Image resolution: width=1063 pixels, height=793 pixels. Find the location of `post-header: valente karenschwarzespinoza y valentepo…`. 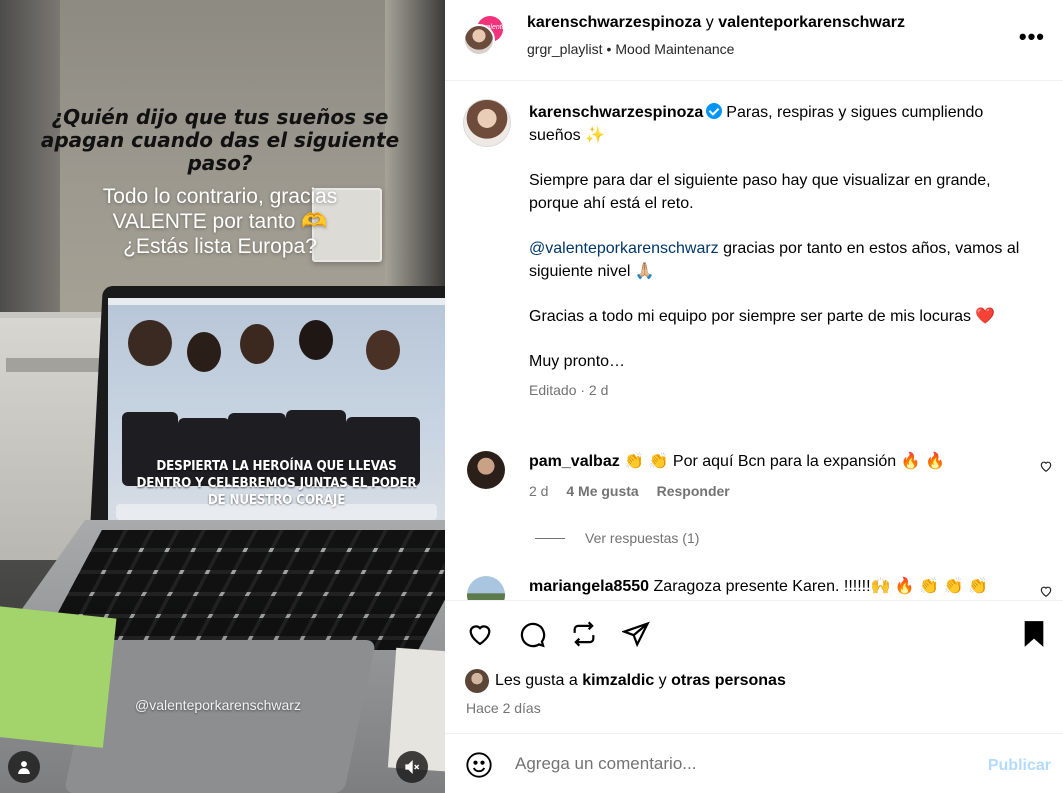

post-header: valente karenschwarzespinoza y valentepo… is located at coordinates (754, 40).